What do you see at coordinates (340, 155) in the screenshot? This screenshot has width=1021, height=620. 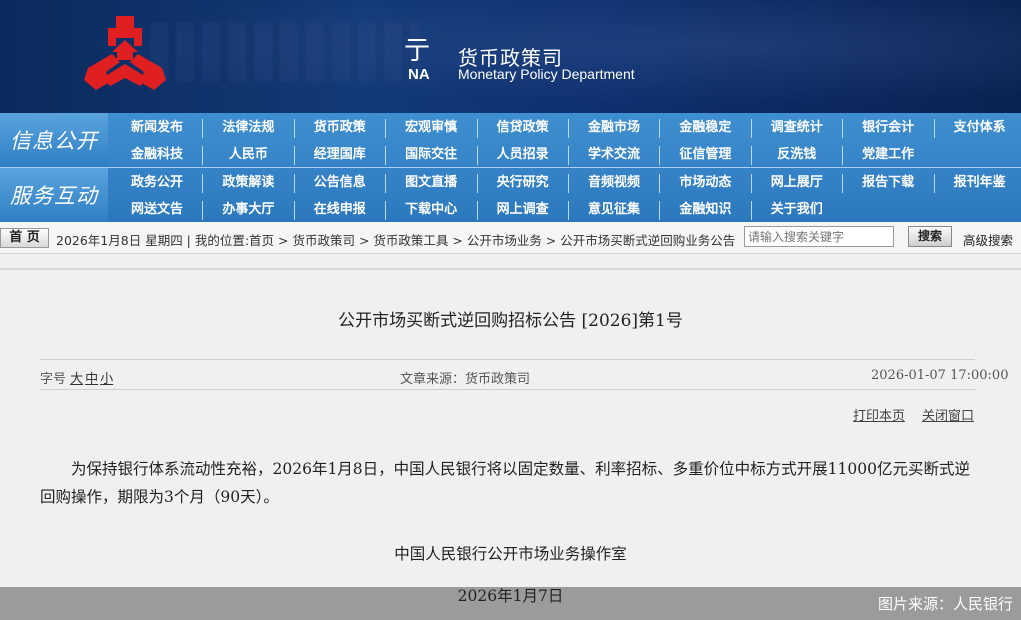 I see `nav-link: 经理国库` at bounding box center [340, 155].